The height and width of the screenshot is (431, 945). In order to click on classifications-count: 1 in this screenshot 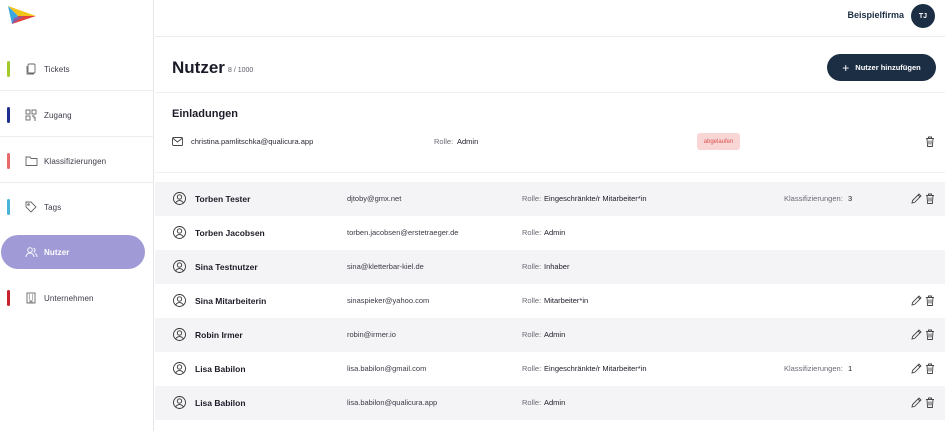, I will do `click(850, 368)`.